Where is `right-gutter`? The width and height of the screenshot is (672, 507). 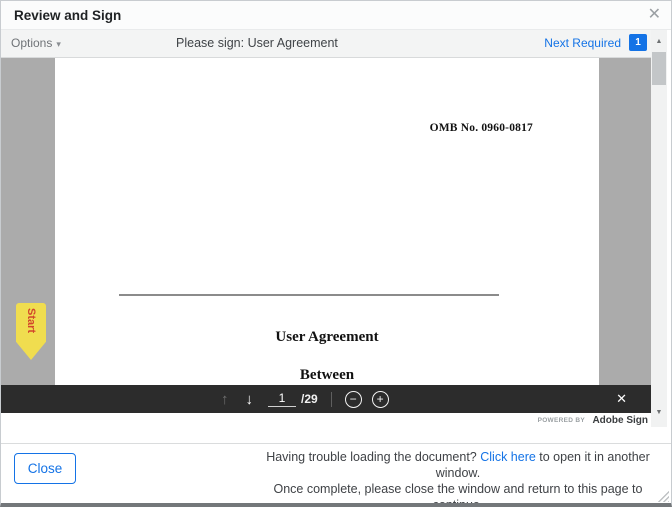
right-gutter is located at coordinates (669, 228).